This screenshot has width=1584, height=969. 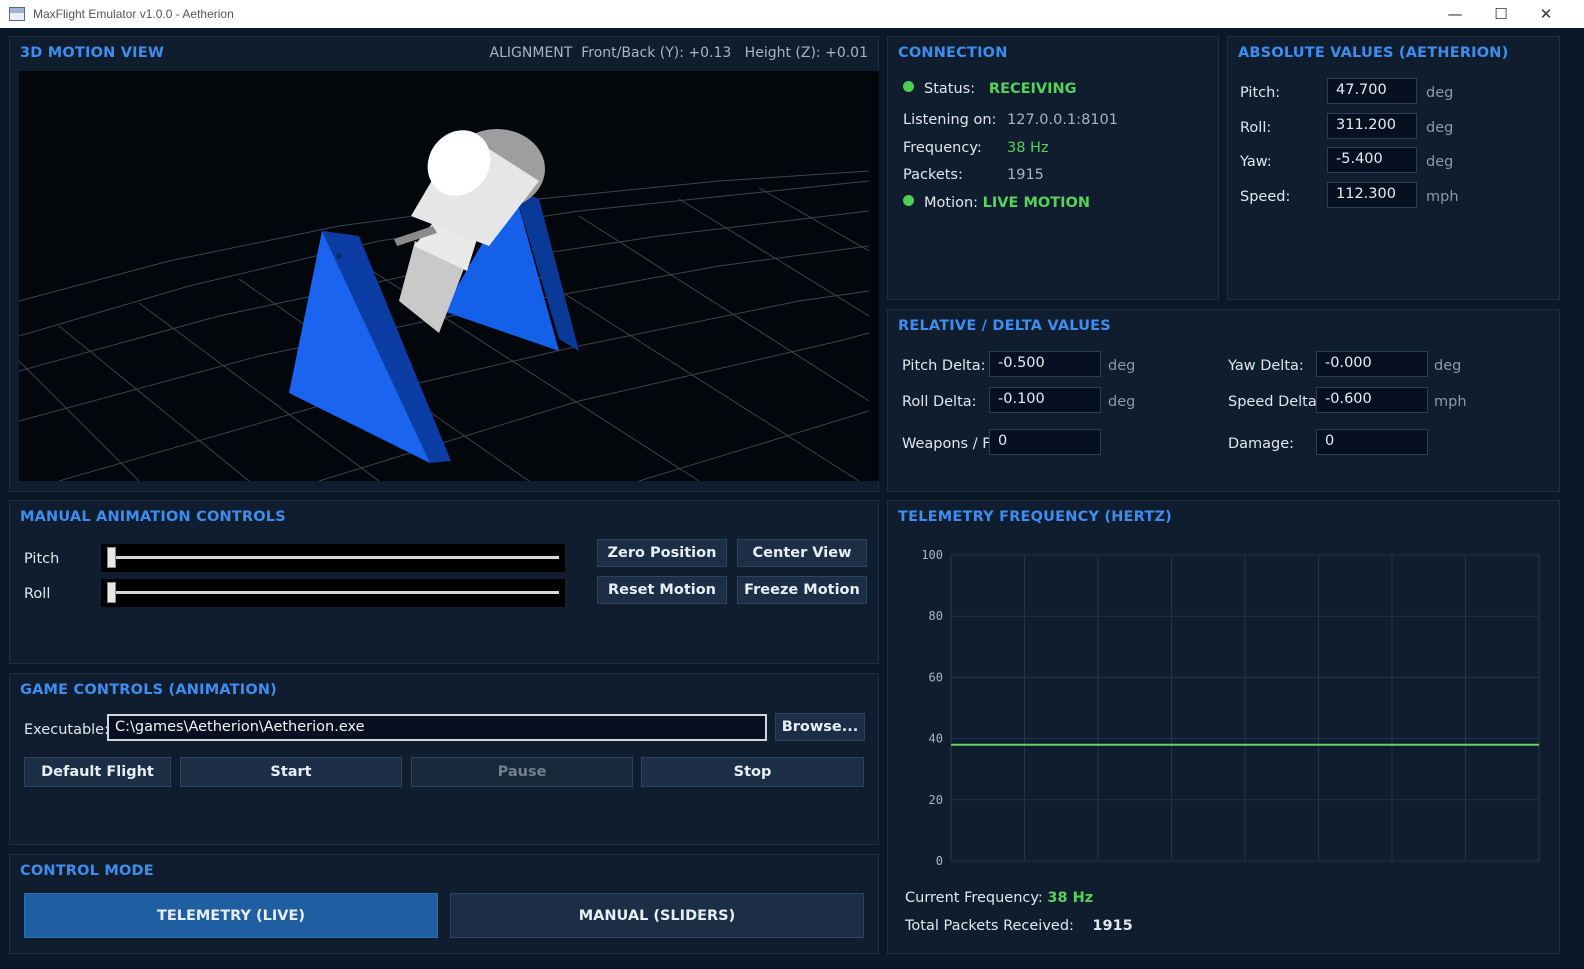 What do you see at coordinates (1112, 926) in the screenshot?
I see `total-packets-value: 1915` at bounding box center [1112, 926].